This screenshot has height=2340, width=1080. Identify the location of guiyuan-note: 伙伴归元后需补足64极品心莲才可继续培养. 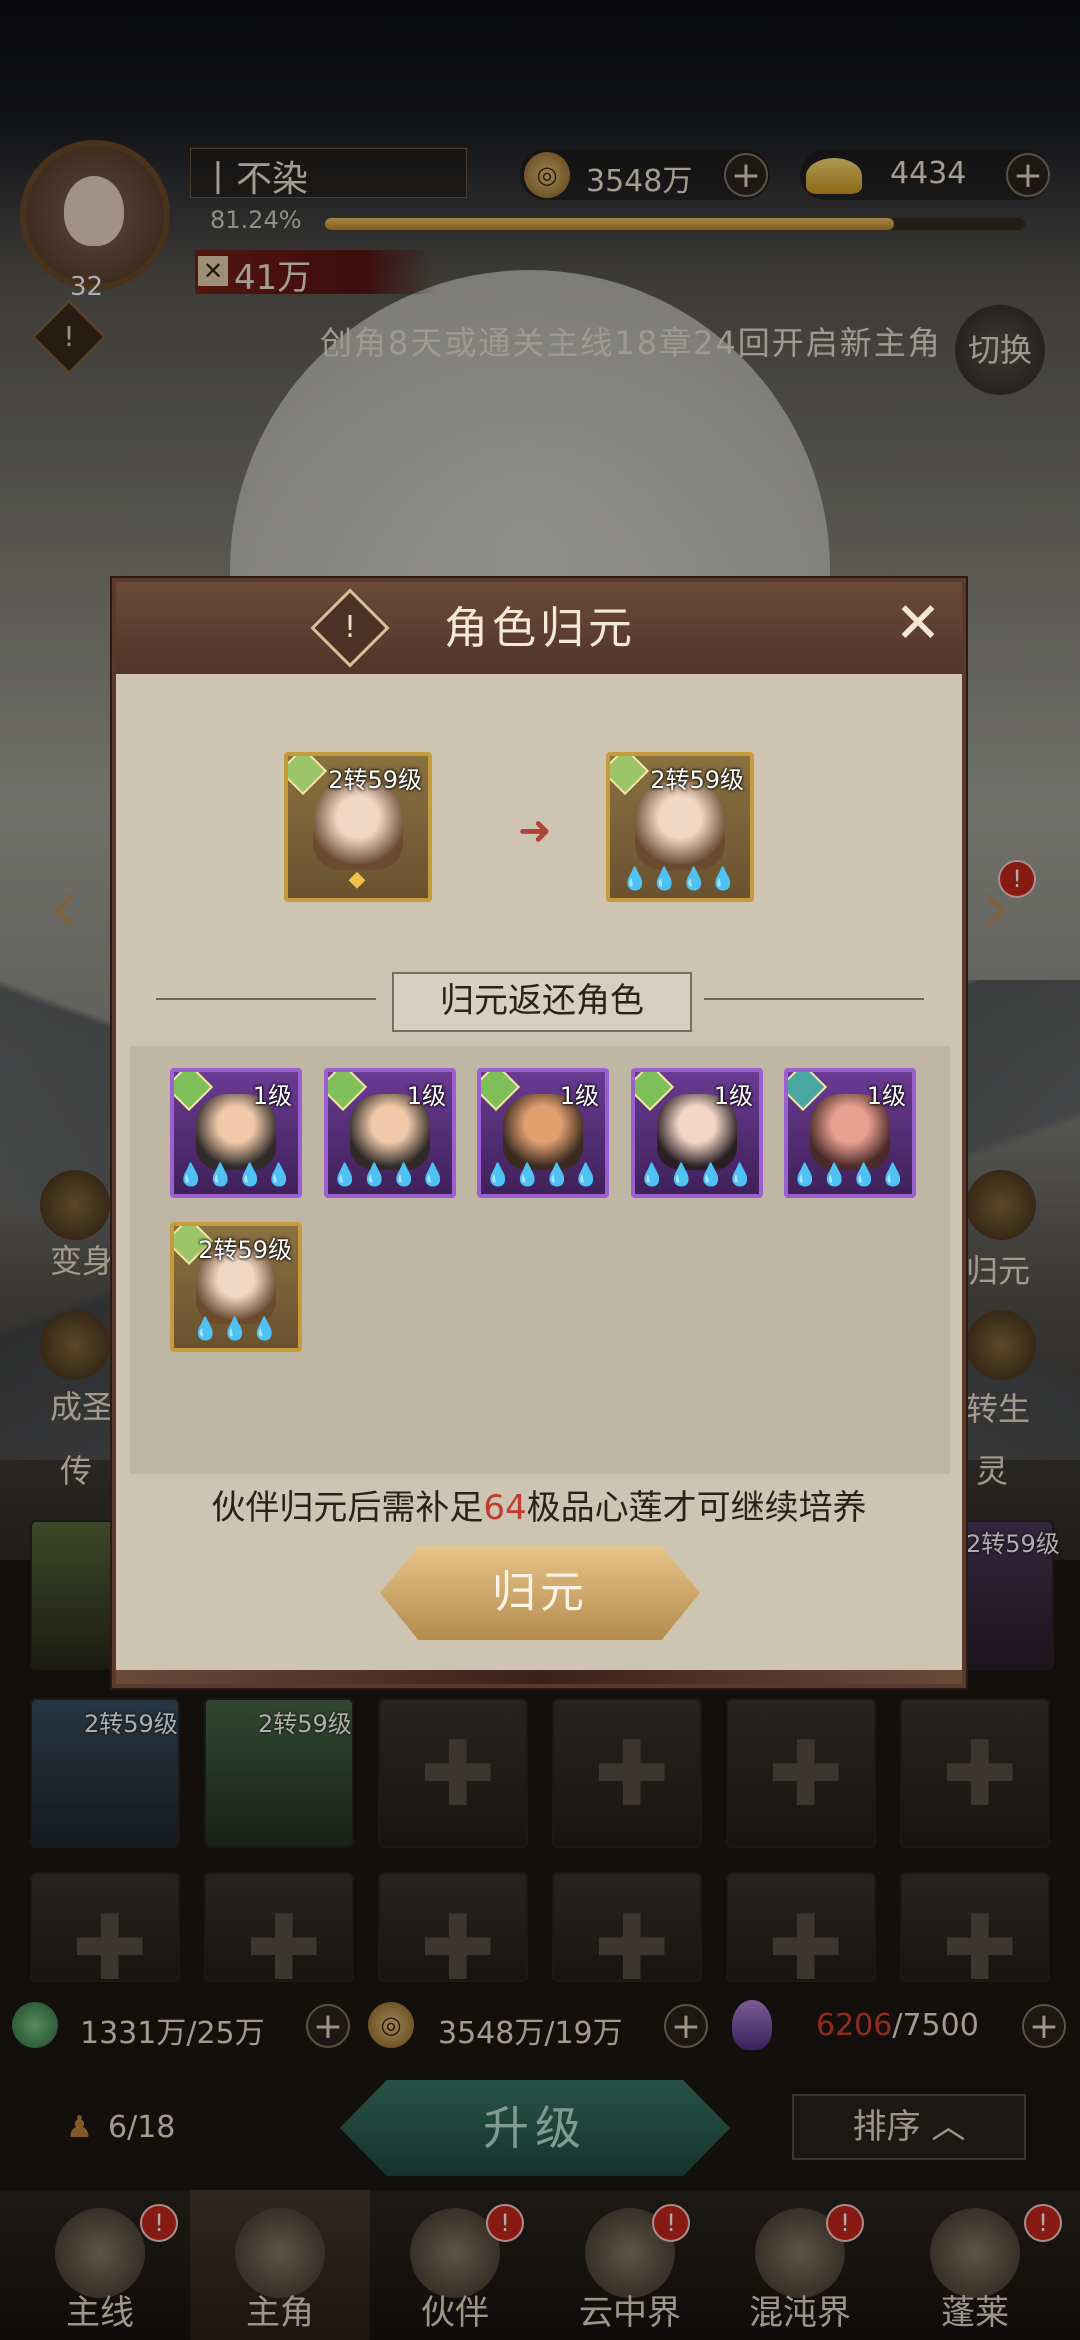
(539, 1508).